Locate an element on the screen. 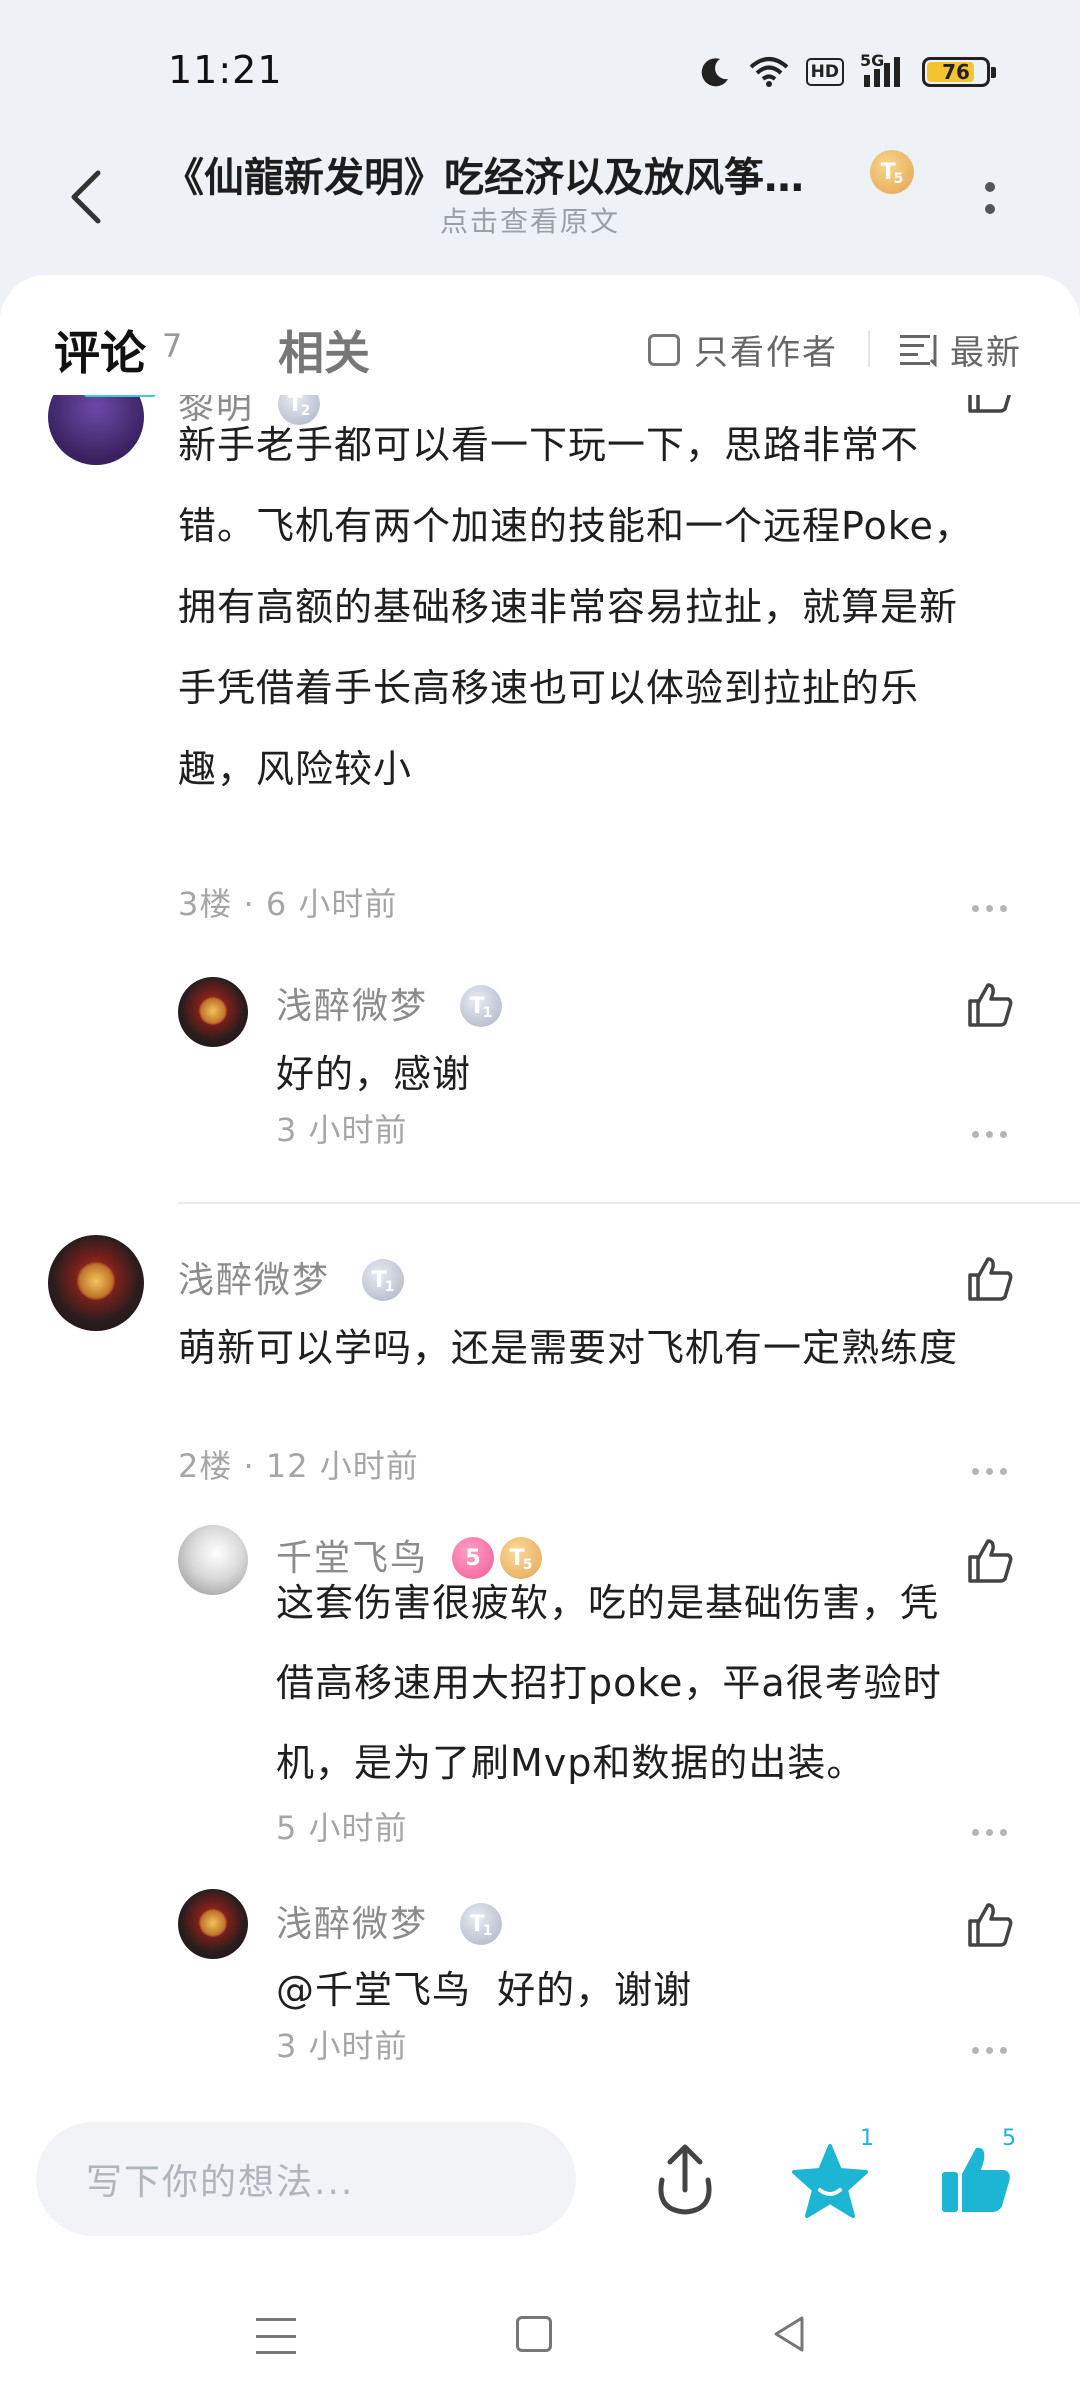  back-button is located at coordinates (86, 197).